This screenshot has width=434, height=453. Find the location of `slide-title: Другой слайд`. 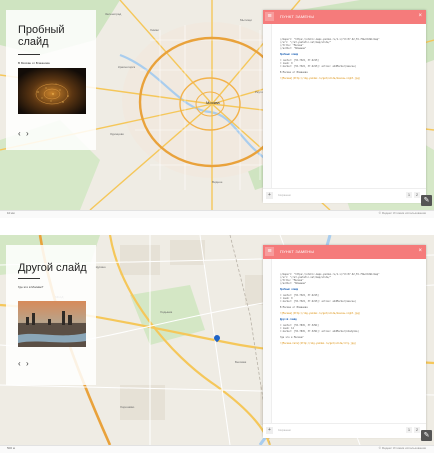

slide-title: Другой слайд is located at coordinates (52, 268).